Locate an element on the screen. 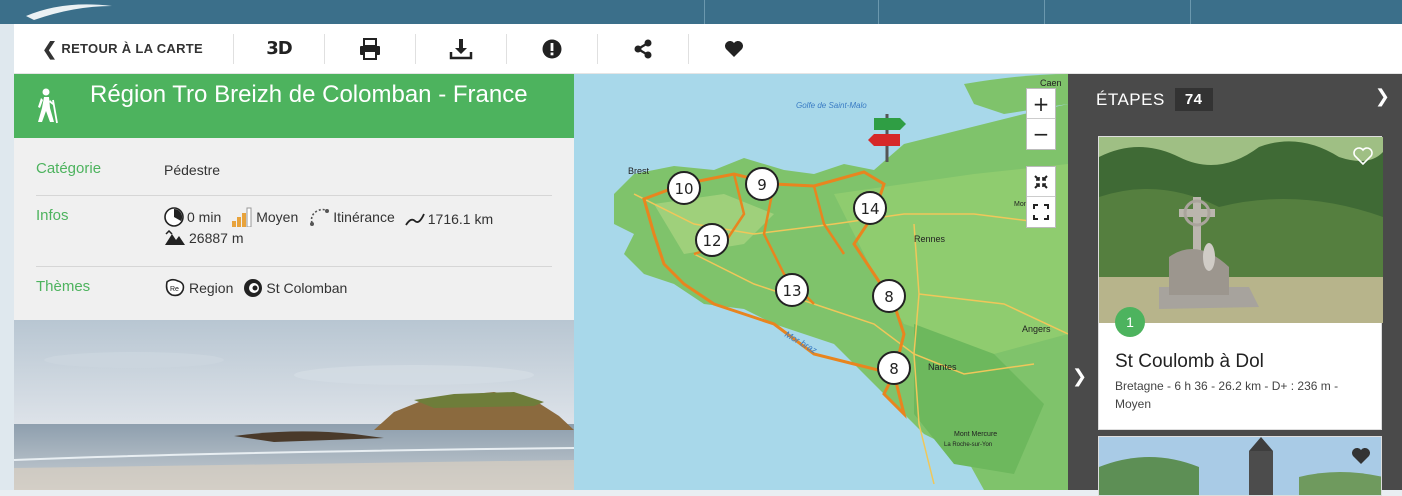 Image resolution: width=1402 pixels, height=496 pixels. cluster-marker: 14 is located at coordinates (870, 208).